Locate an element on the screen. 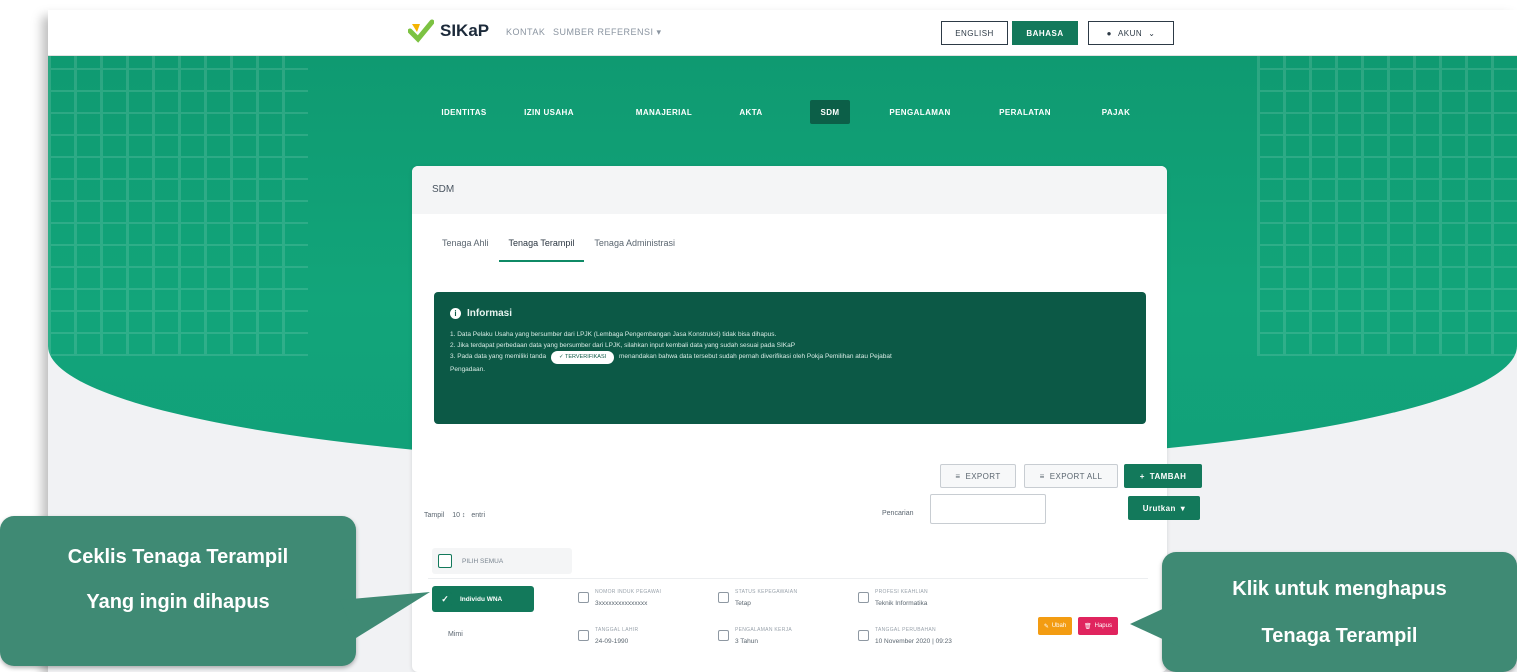  card-title: SDM is located at coordinates (789, 190).